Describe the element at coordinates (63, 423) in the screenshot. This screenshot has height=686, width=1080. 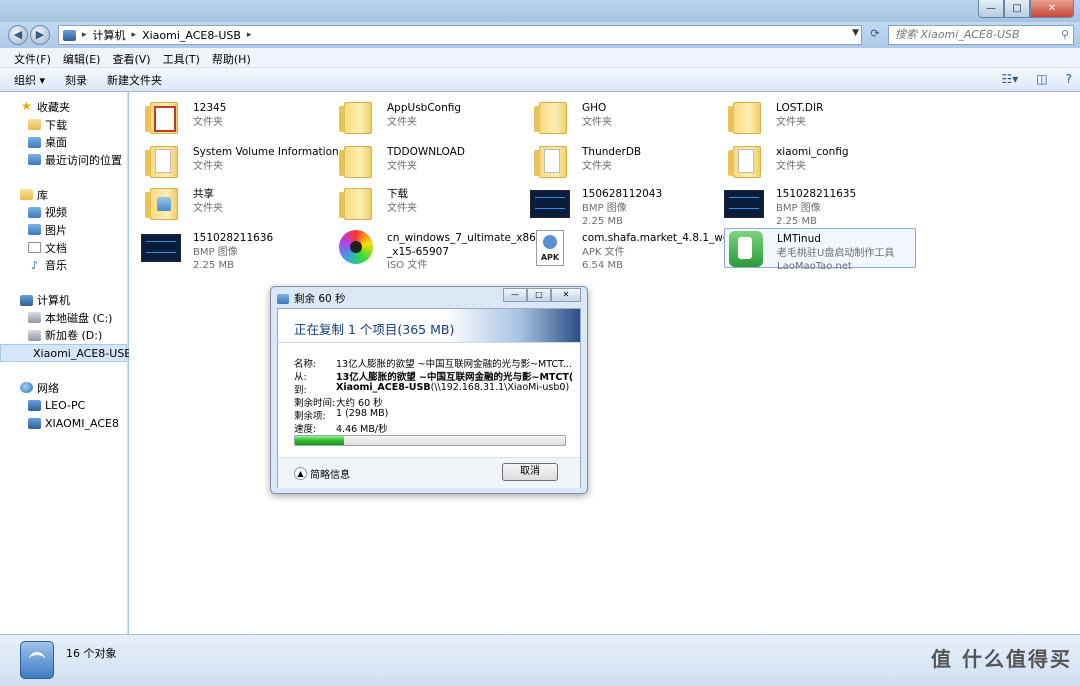
I see `sidebar-item-18: XIAOMI_ACE8` at that location.